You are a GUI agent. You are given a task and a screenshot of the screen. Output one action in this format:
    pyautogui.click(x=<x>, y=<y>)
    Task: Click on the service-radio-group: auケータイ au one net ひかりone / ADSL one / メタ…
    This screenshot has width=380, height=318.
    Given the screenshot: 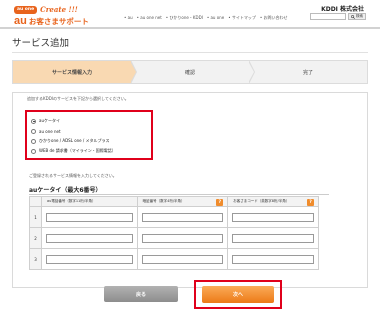 What is the action you would take?
    pyautogui.click(x=89, y=135)
    